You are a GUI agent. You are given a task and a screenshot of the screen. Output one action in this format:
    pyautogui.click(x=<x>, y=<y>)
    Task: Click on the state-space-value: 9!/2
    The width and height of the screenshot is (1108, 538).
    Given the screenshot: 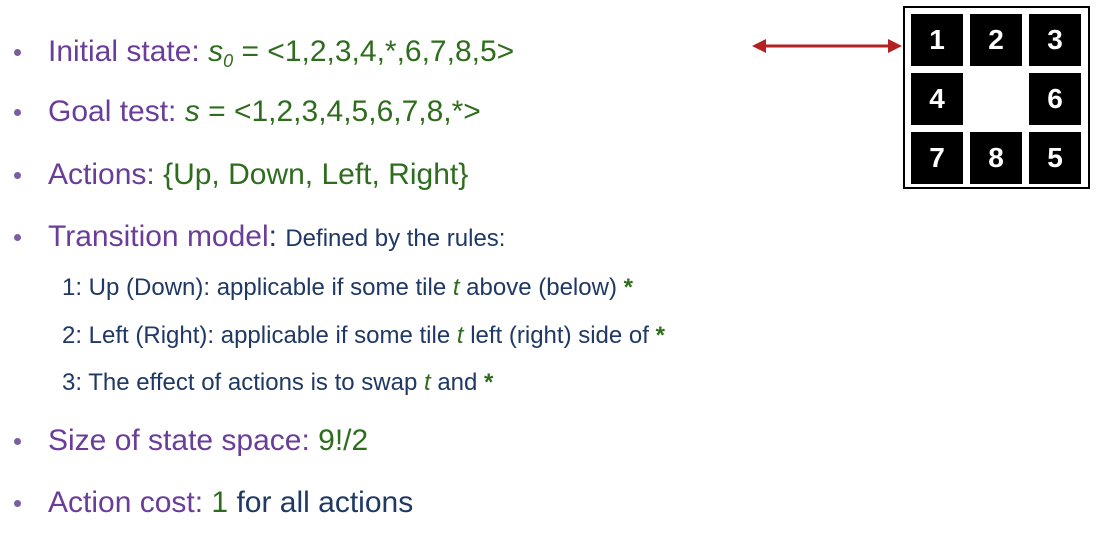 What is the action you would take?
    pyautogui.click(x=343, y=440)
    